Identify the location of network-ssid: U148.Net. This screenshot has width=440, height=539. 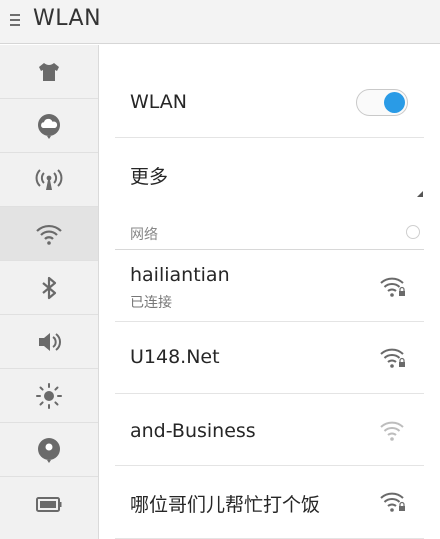
(175, 357).